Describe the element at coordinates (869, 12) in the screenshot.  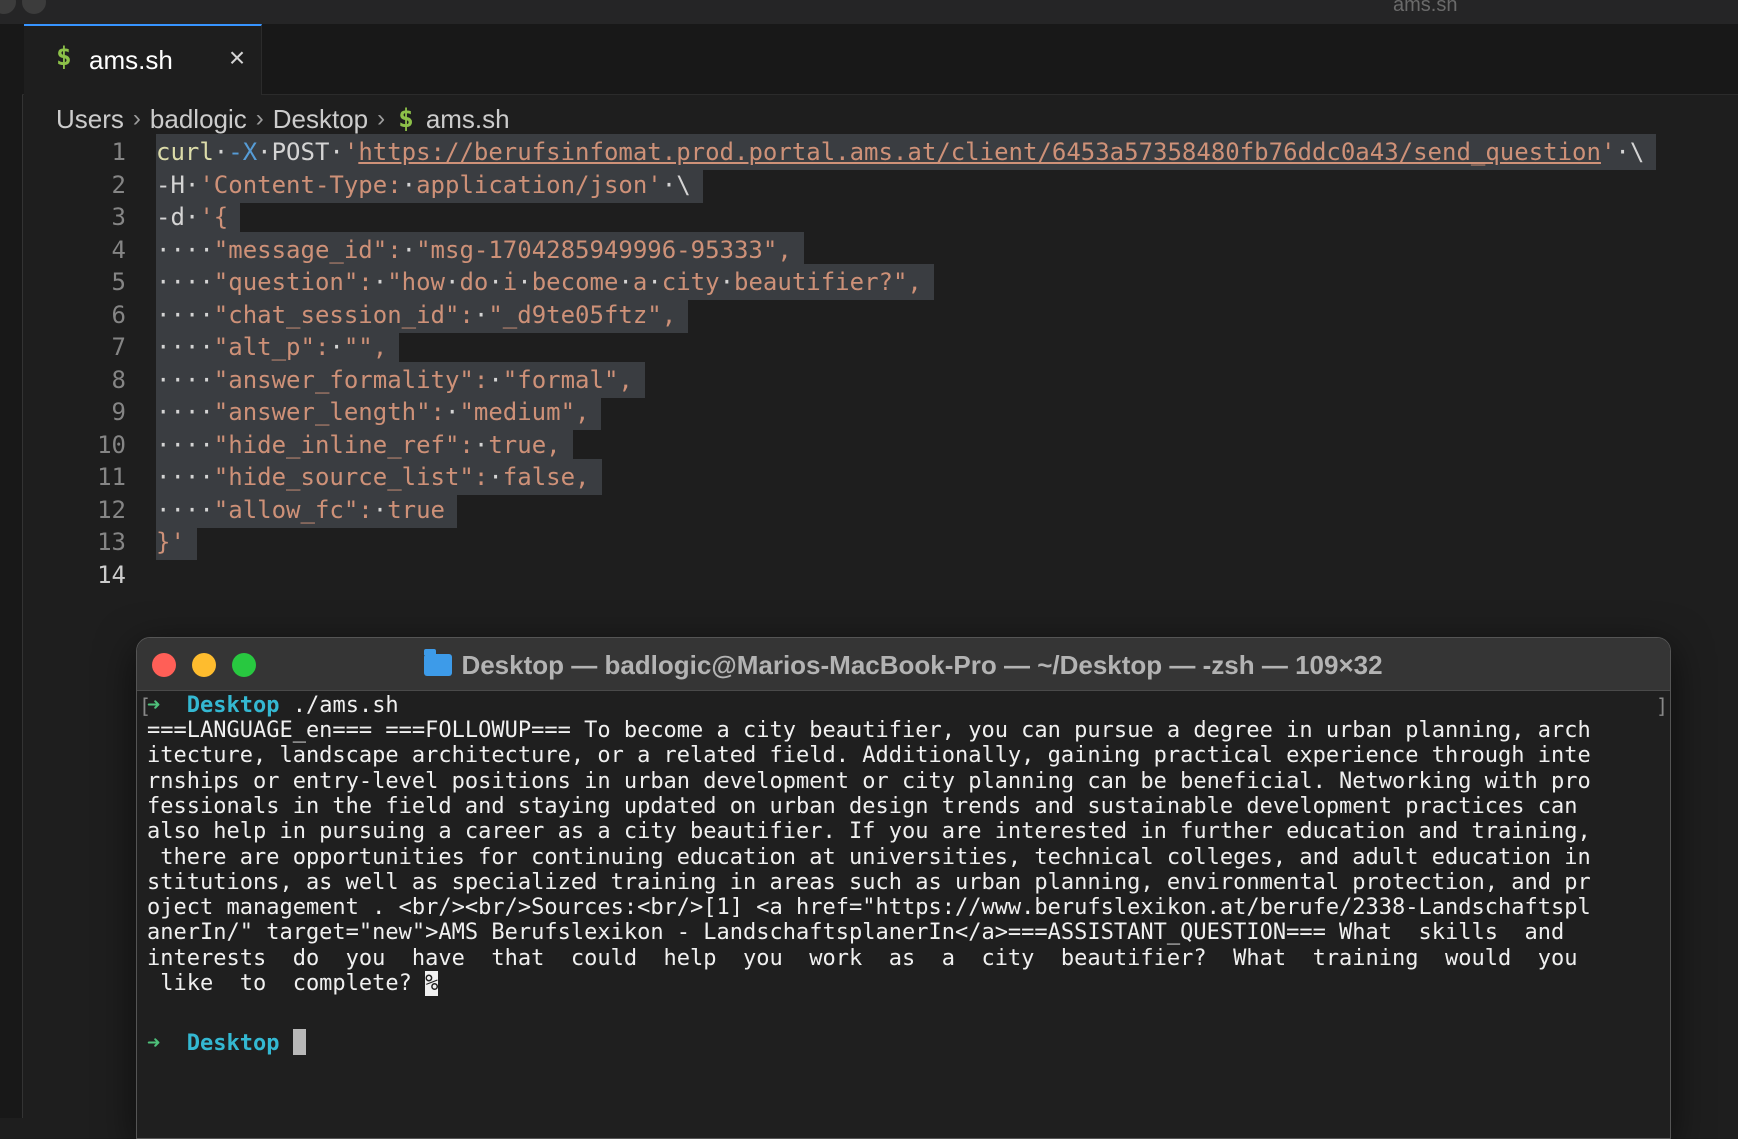
I see `window-titlebar: ams.sh` at that location.